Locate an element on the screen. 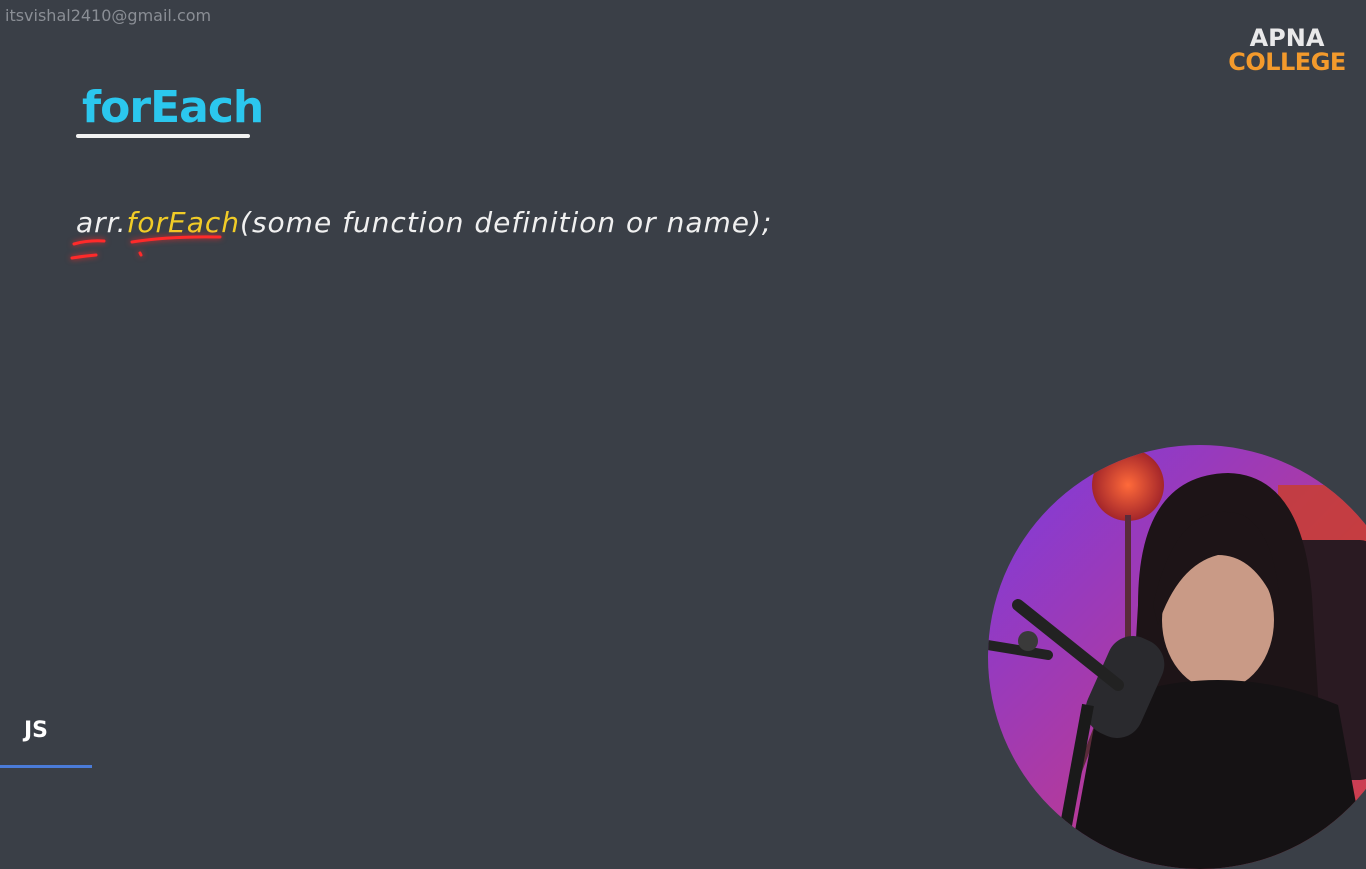 The width and height of the screenshot is (1366, 869). js-badge: JS is located at coordinates (36, 730).